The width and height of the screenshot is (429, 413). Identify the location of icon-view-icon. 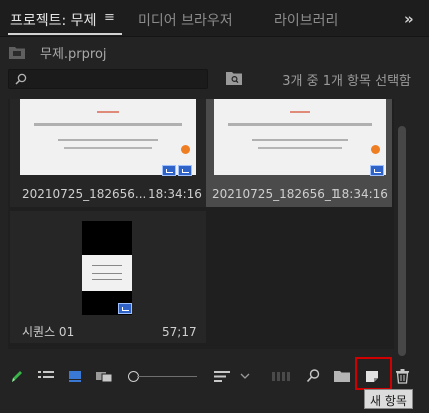
(75, 376).